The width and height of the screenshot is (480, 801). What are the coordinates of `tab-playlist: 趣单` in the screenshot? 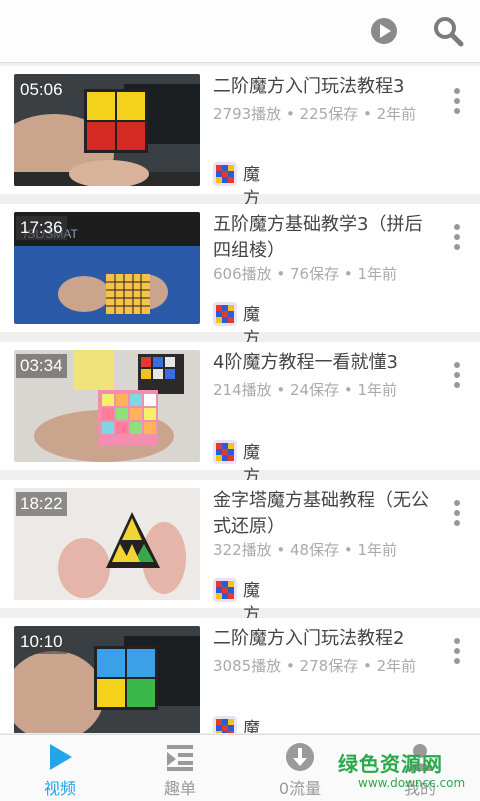 It's located at (180, 768).